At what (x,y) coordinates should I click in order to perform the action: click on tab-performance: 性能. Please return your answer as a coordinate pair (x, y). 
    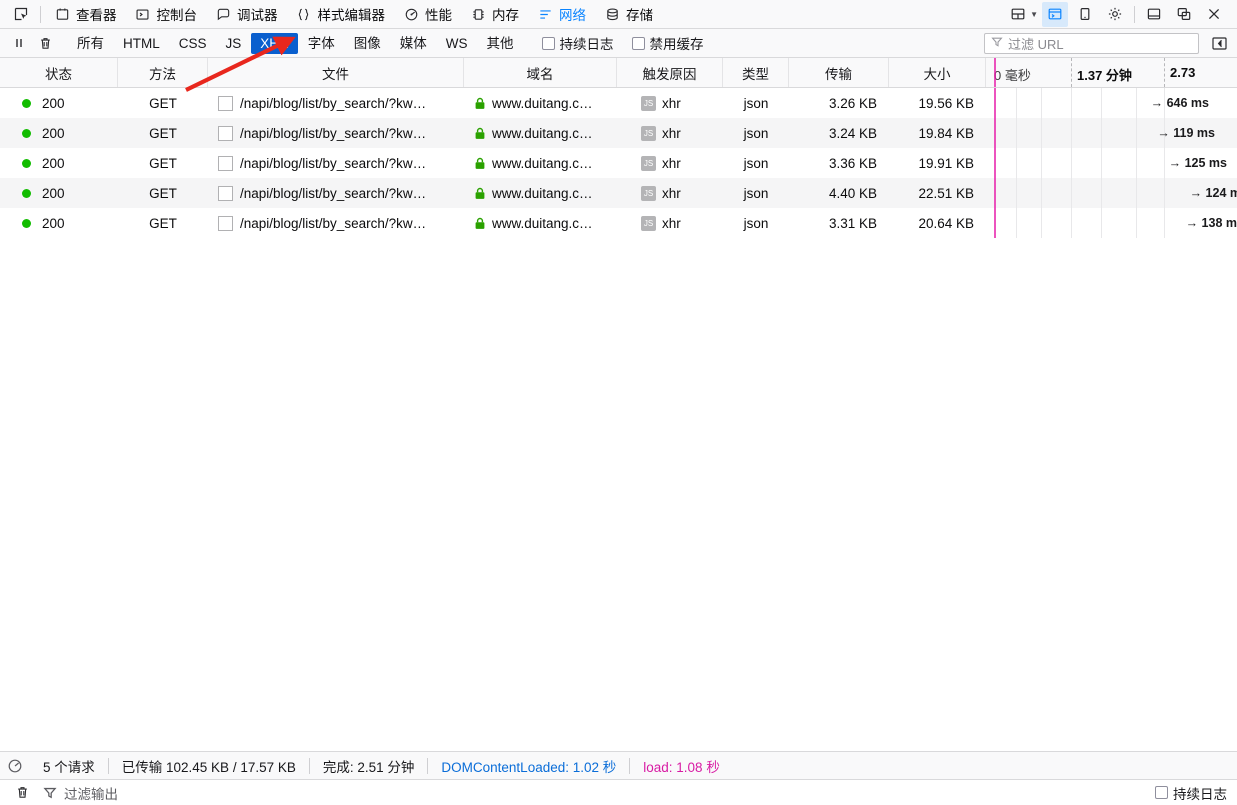
    Looking at the image, I should click on (427, 14).